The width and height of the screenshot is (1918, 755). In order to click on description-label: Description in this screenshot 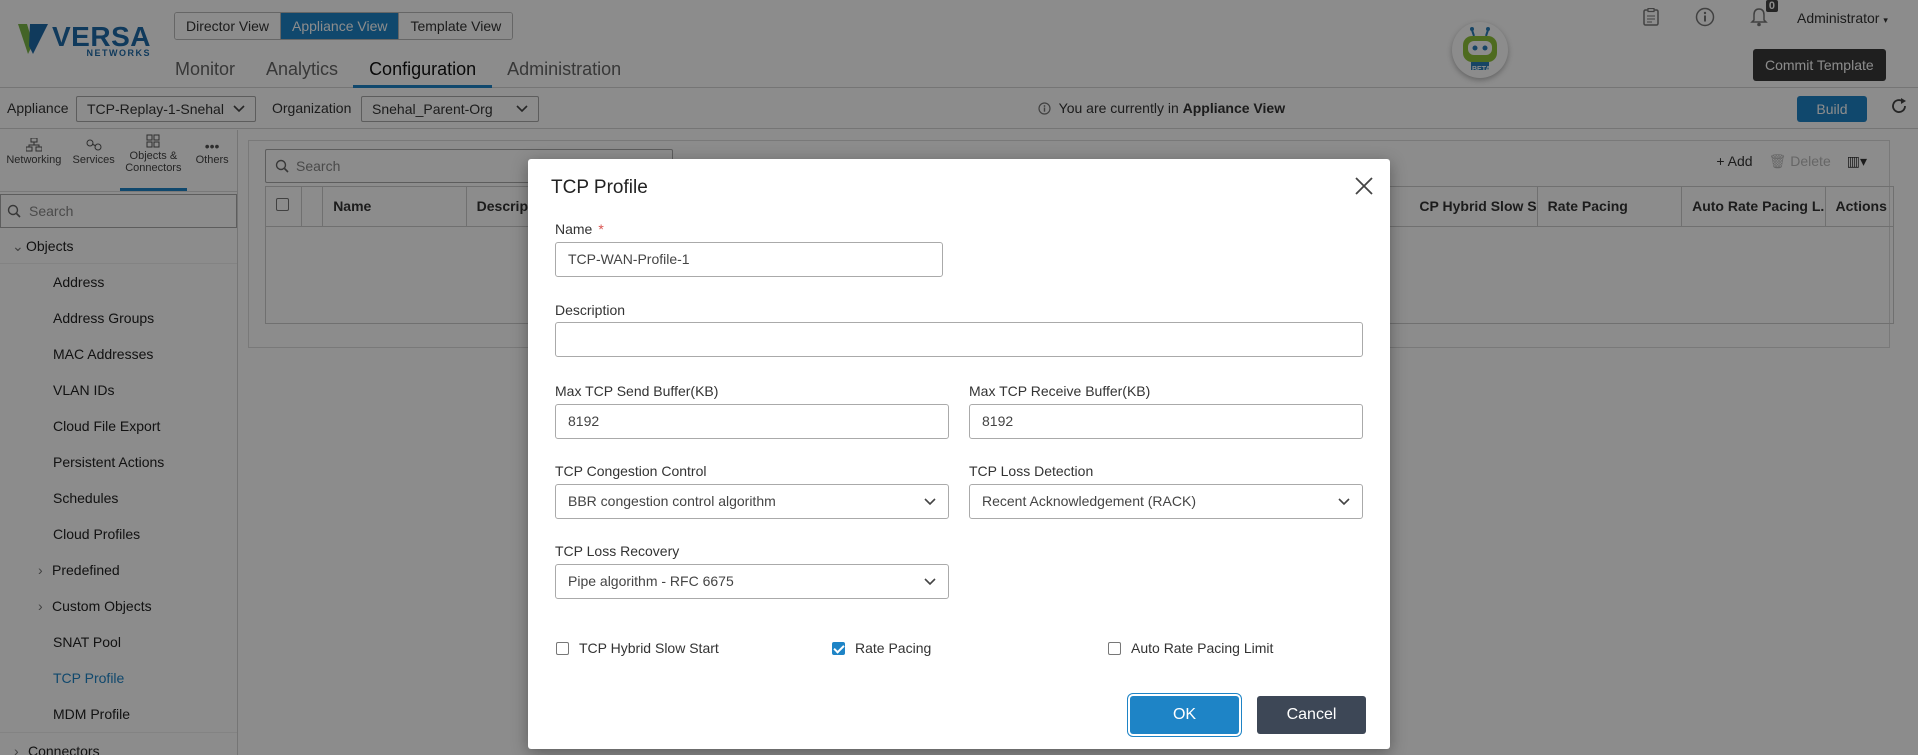, I will do `click(590, 310)`.